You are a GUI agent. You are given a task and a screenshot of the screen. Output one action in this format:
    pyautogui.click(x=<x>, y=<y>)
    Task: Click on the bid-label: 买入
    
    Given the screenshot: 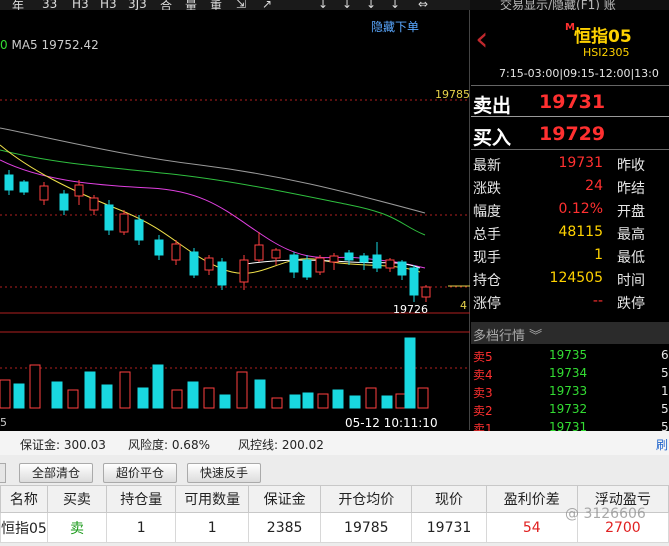 What is the action you would take?
    pyautogui.click(x=492, y=138)
    